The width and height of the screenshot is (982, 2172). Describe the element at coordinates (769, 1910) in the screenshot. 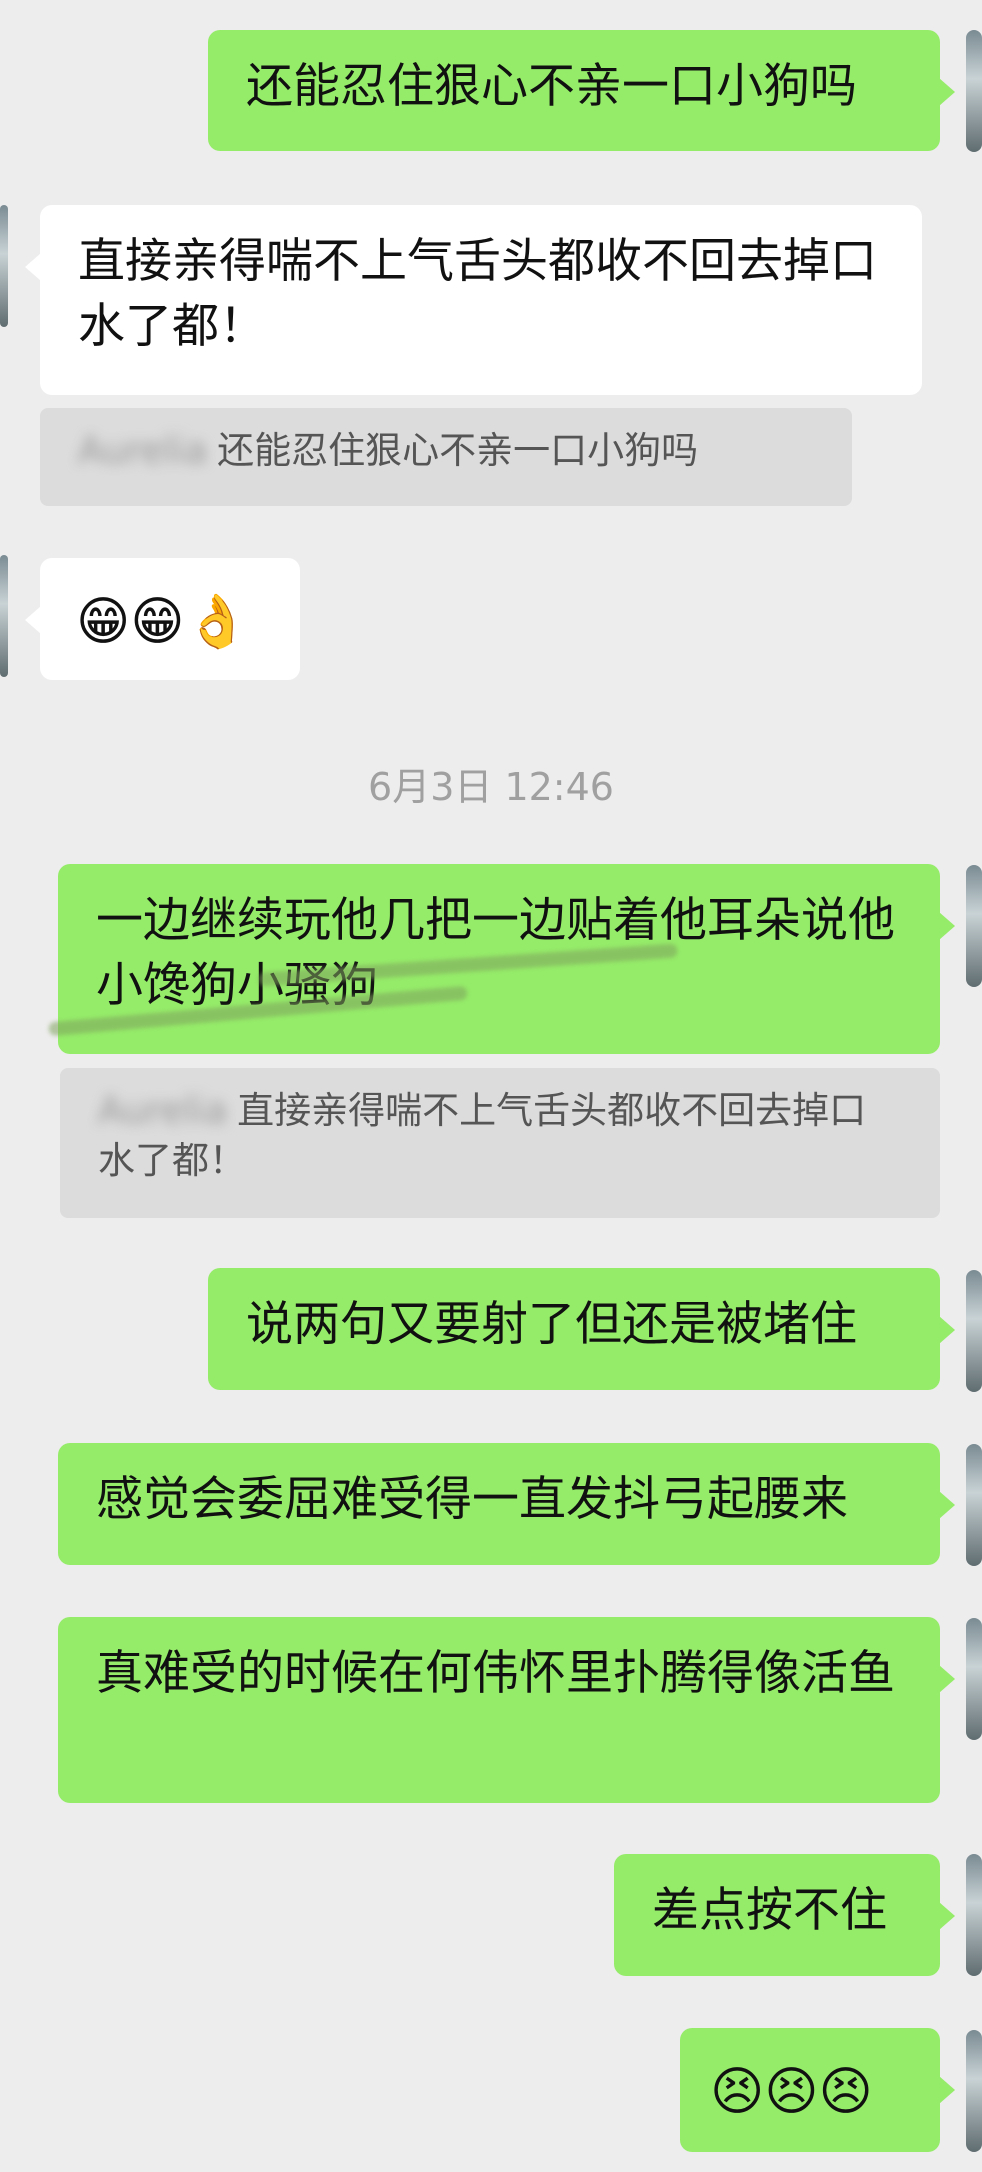

I see `message-text: 差点按不住` at that location.